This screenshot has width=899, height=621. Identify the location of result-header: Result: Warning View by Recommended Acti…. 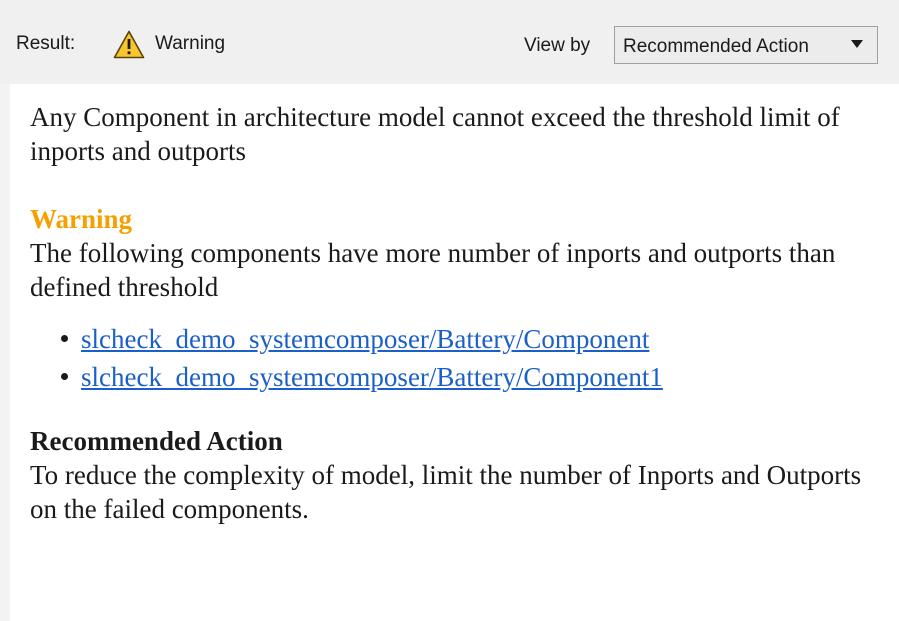
(449, 42).